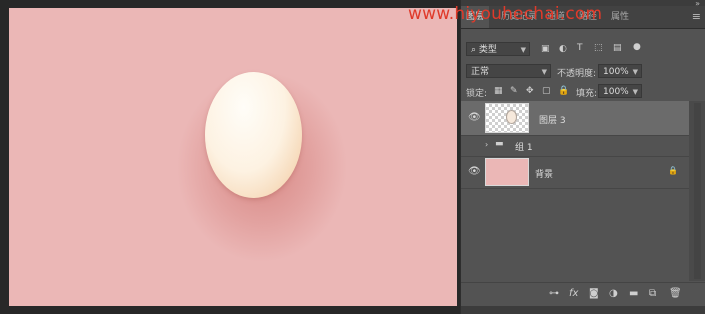 The height and width of the screenshot is (314, 705). I want to click on mask-icon: ◙, so click(594, 293).